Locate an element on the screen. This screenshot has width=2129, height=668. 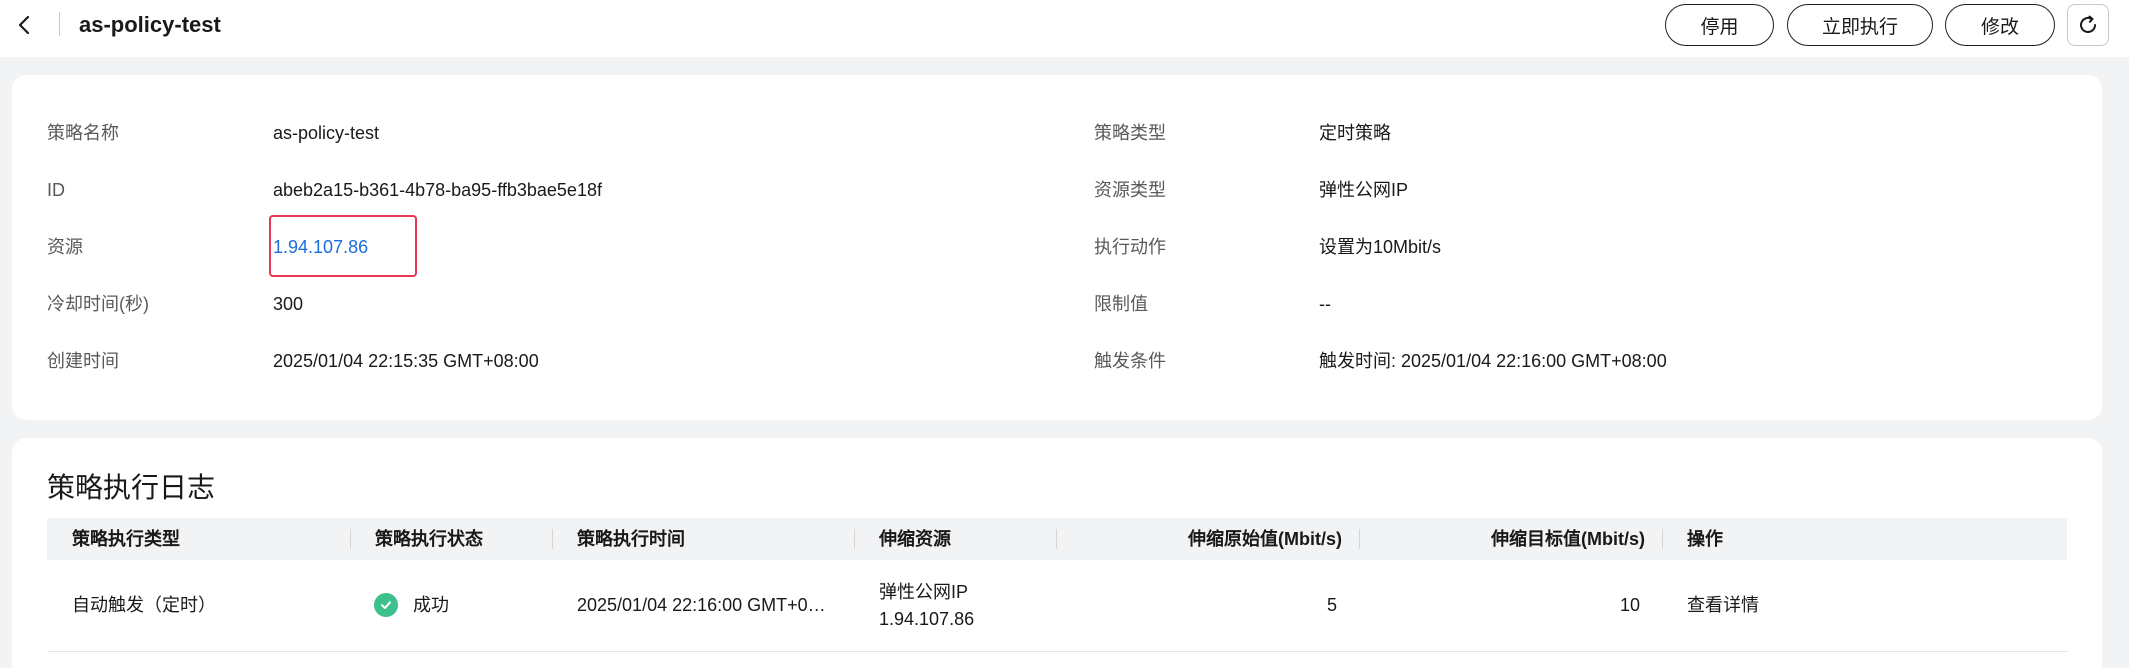
page-header: as-policy-test 停用 立即执行 修改 is located at coordinates (1064, 28).